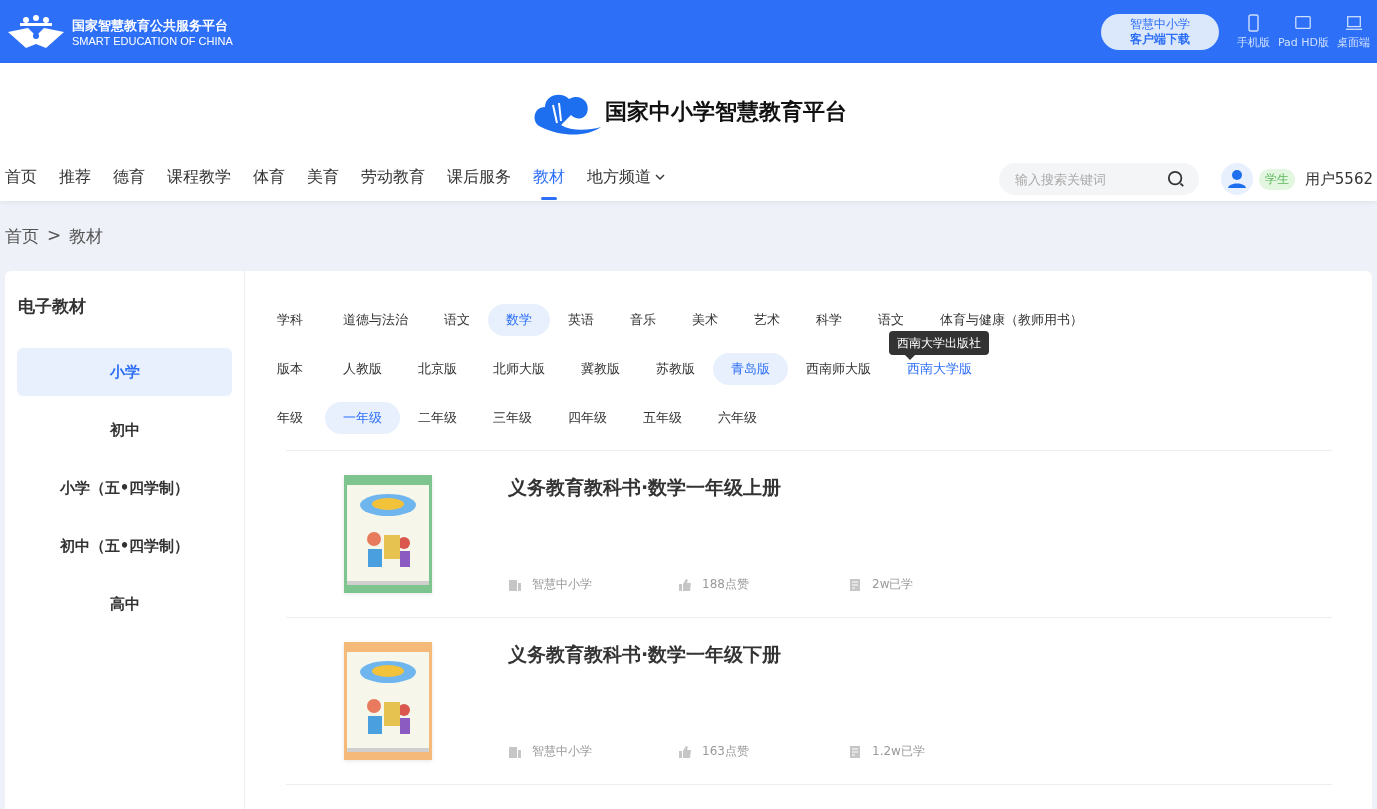 This screenshot has width=1377, height=809. I want to click on filter-option: 数学, so click(519, 319).